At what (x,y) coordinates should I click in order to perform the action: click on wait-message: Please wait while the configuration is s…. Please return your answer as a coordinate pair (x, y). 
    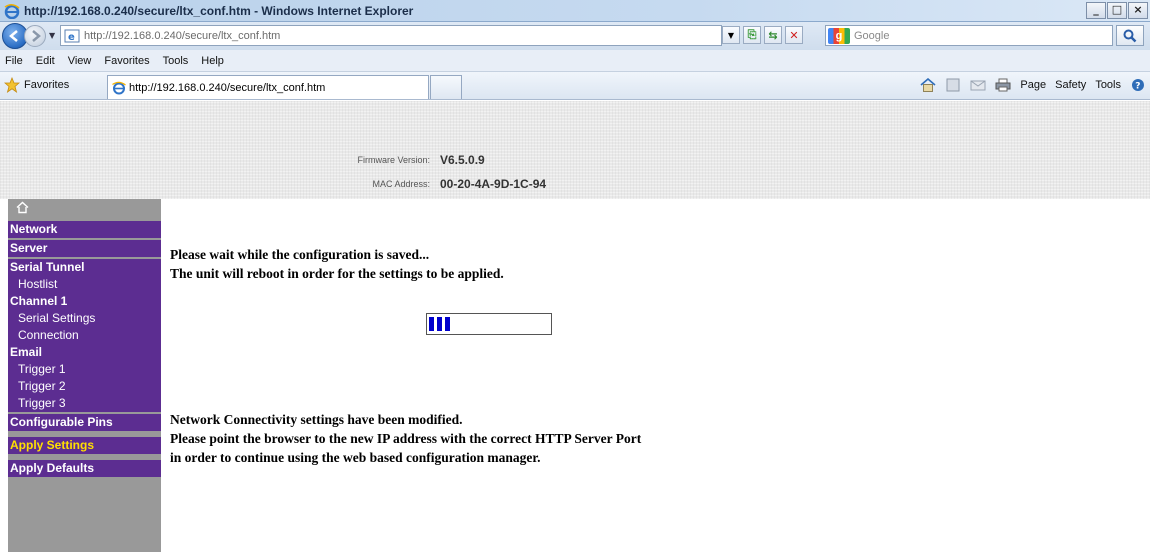
    Looking at the image, I should click on (337, 264).